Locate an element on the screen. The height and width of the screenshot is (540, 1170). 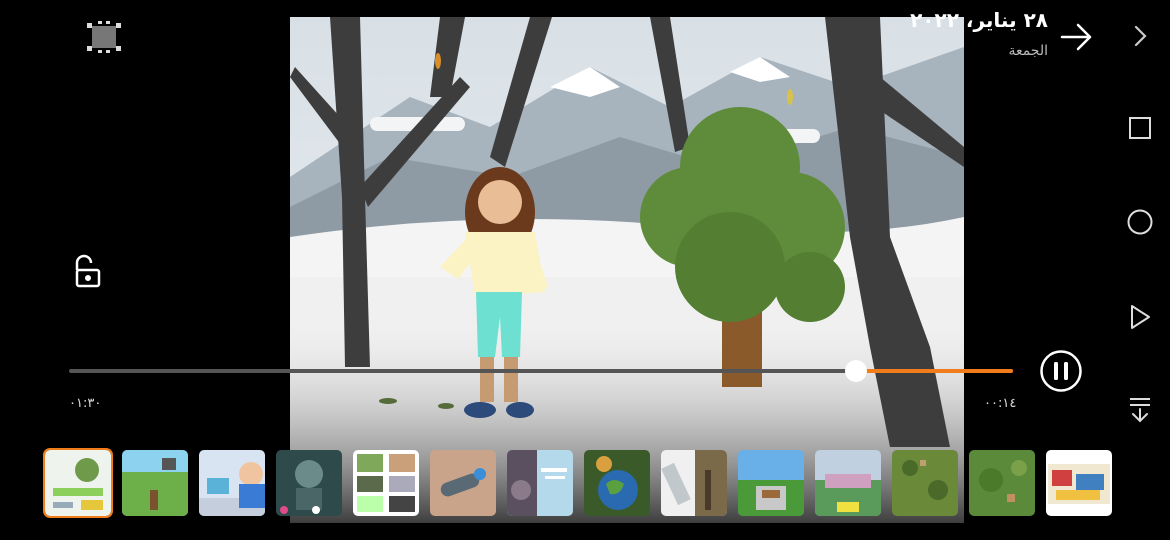
unlock-icon is located at coordinates (87, 271).